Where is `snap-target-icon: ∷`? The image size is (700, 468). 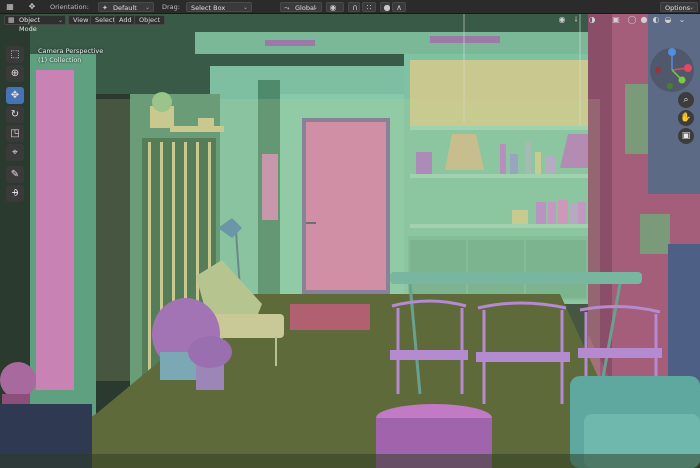 snap-target-icon: ∷ is located at coordinates (369, 7).